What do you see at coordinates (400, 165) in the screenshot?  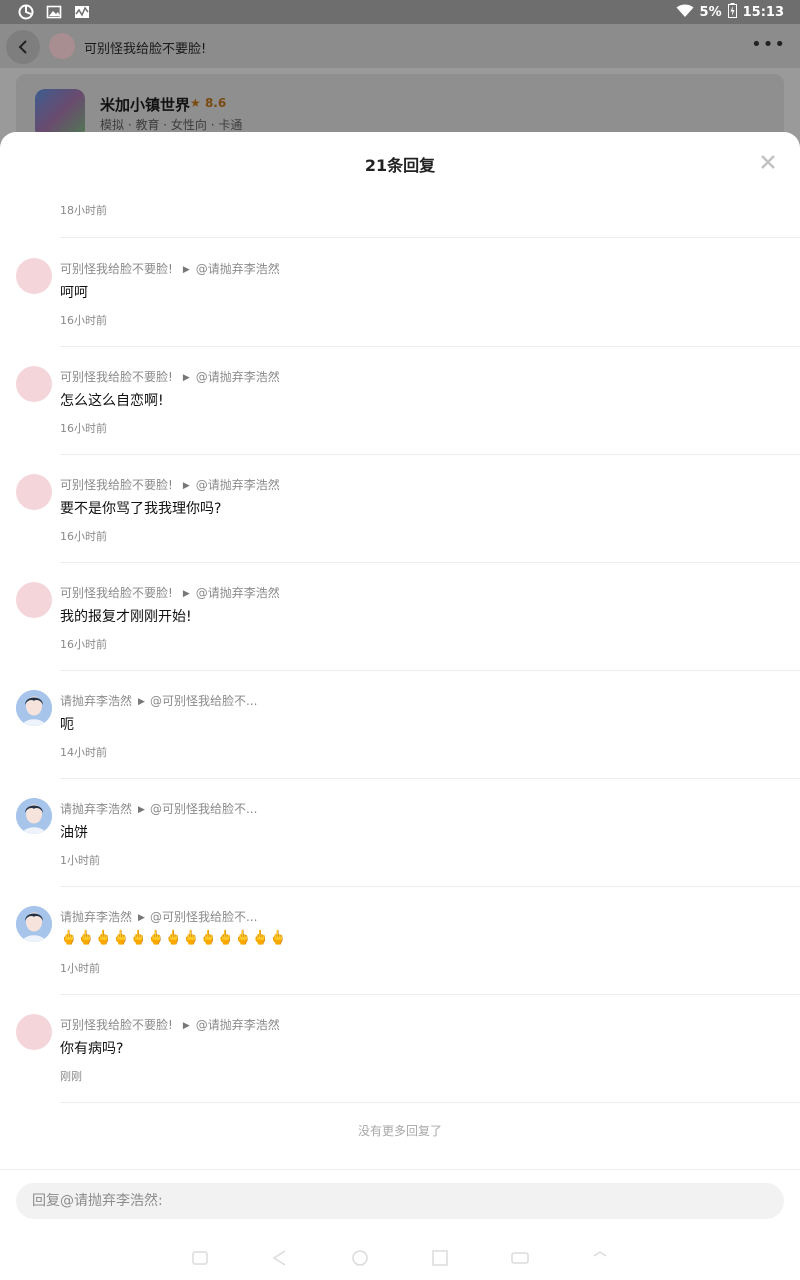 I see `sheet-title: 21条回复` at bounding box center [400, 165].